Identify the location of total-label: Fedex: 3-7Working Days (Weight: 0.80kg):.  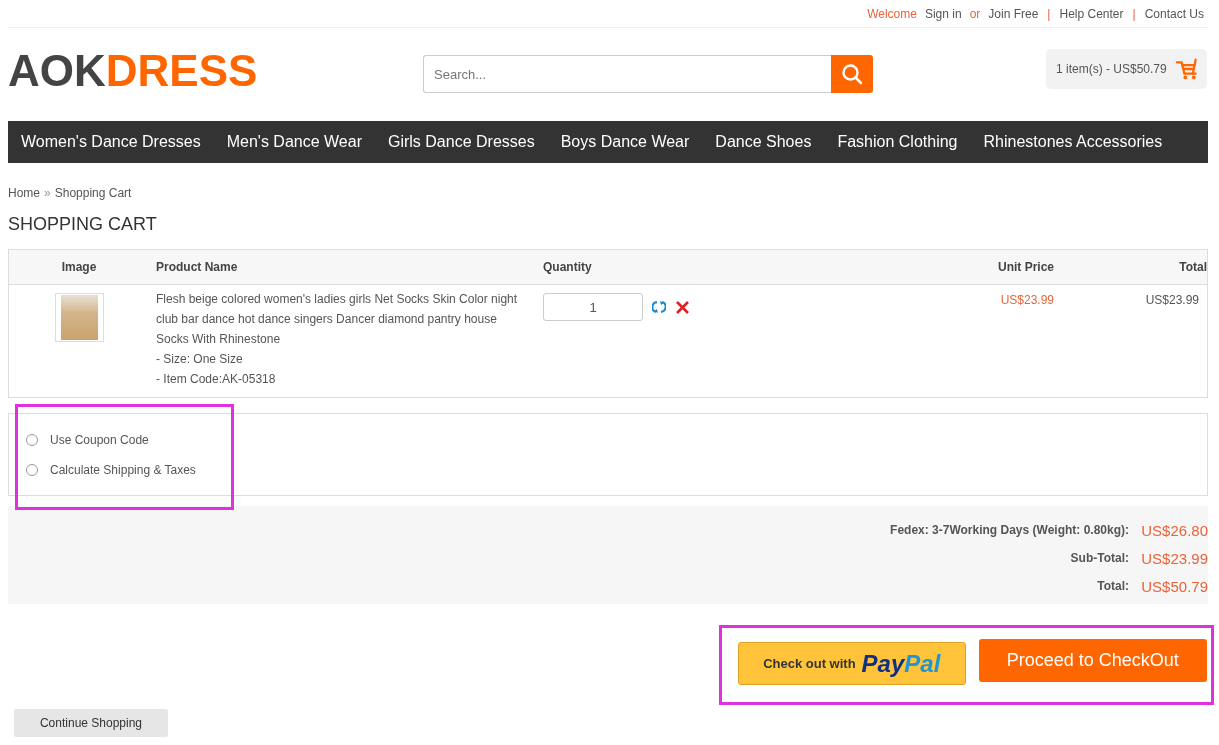
(1009, 530).